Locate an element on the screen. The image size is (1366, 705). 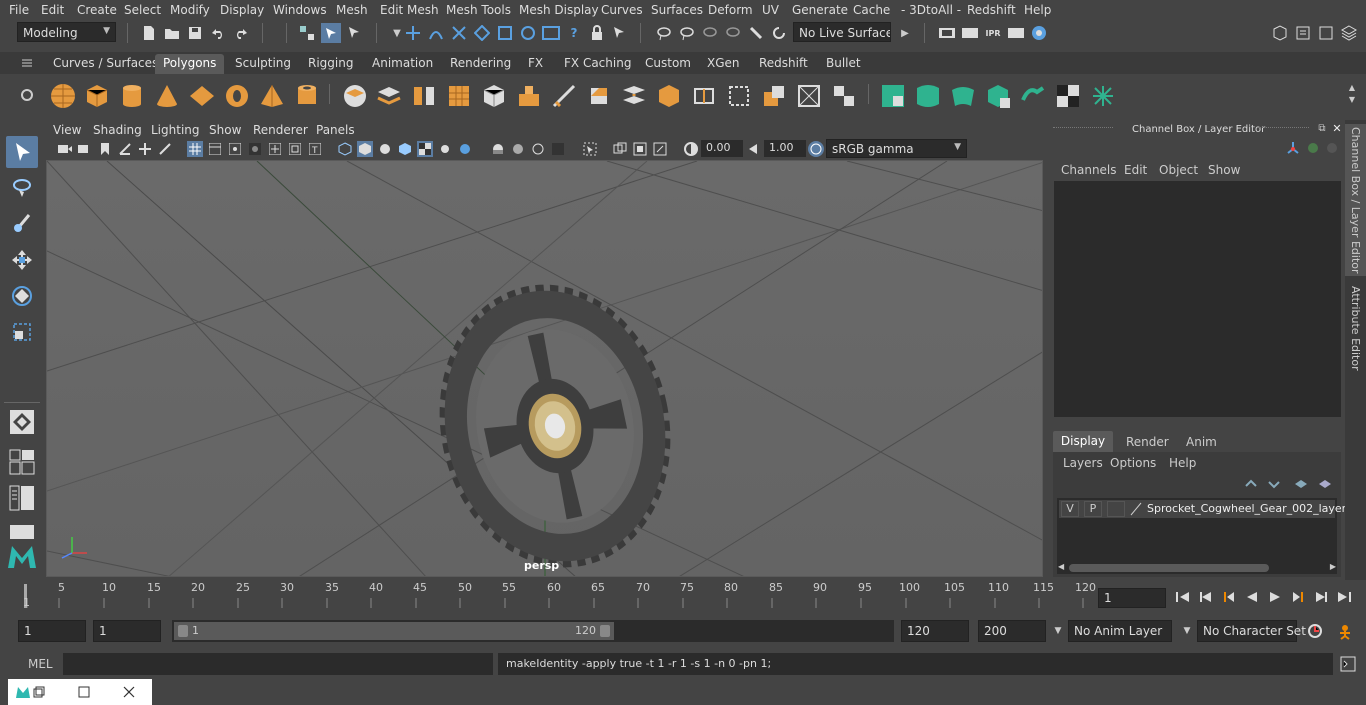
new-scene-icon is located at coordinates (149, 33).